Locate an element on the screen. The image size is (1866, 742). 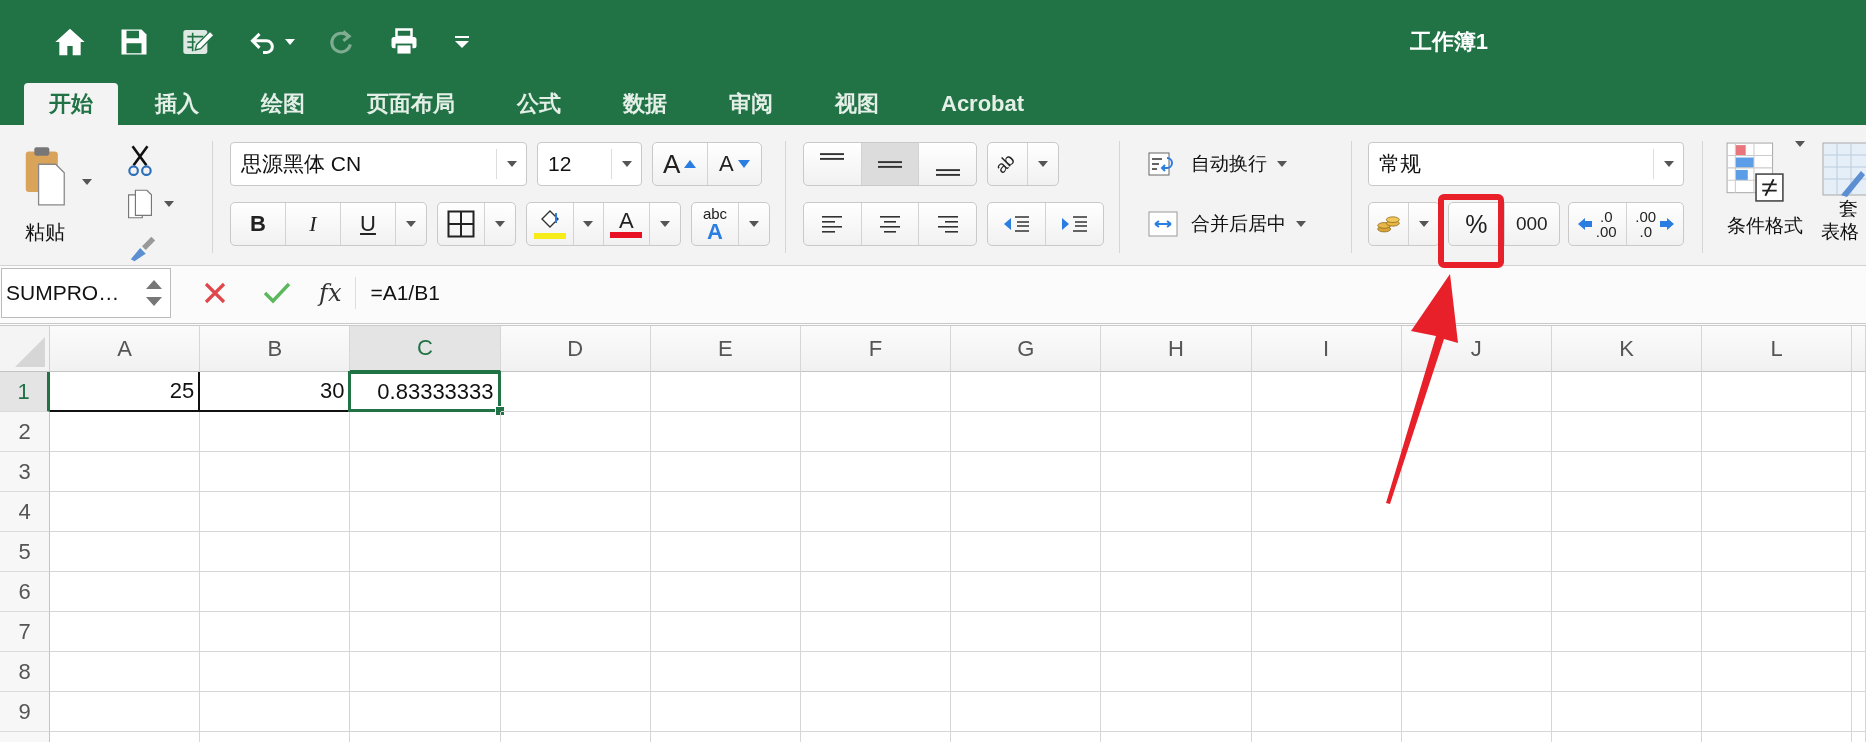
table-format-label: 套 is located at coordinates (1839, 209).